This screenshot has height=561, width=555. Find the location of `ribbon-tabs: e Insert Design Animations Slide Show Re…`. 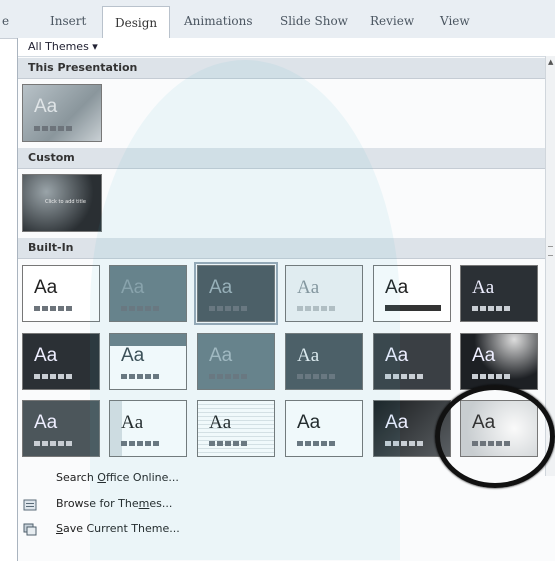

ribbon-tabs: e Insert Design Animations Slide Show Re… is located at coordinates (277, 19).